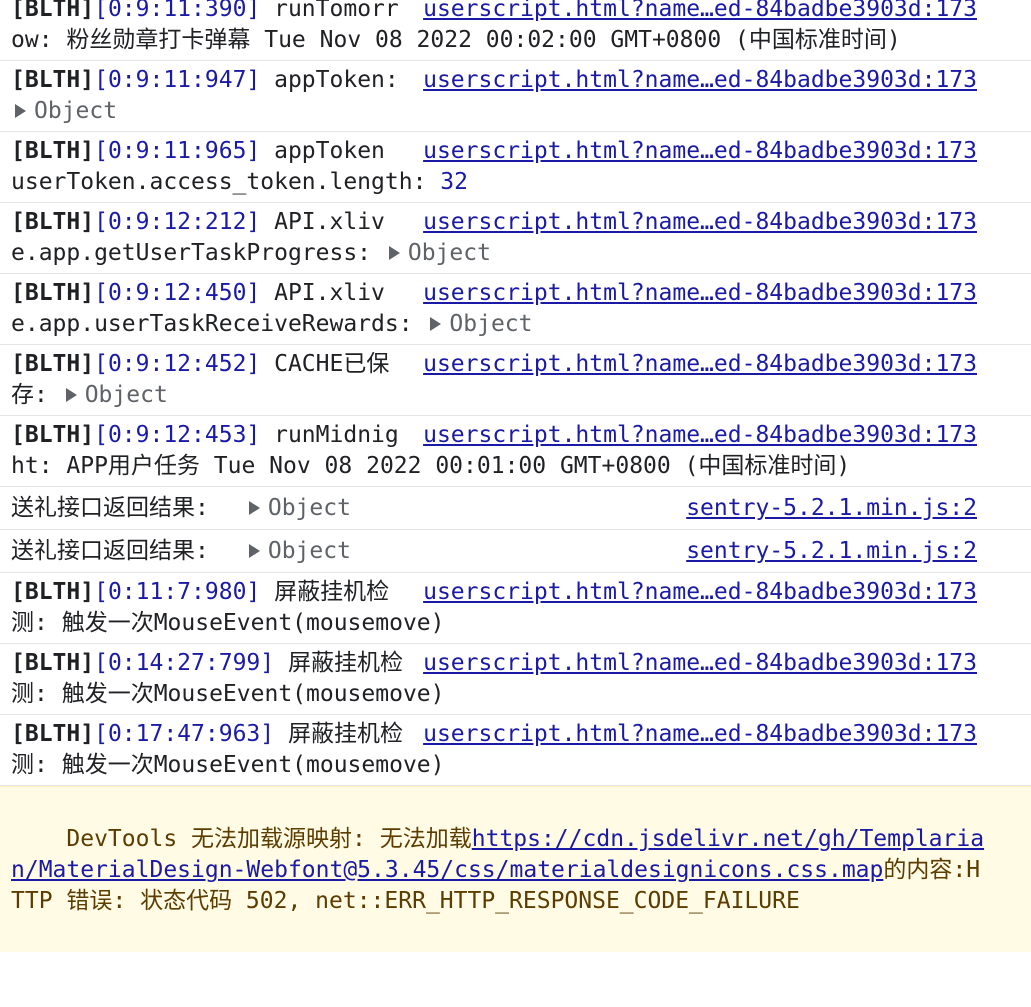 The image size is (1031, 1007). Describe the element at coordinates (177, 11) in the screenshot. I see `log-timestamp: [0:9:11:390]` at that location.